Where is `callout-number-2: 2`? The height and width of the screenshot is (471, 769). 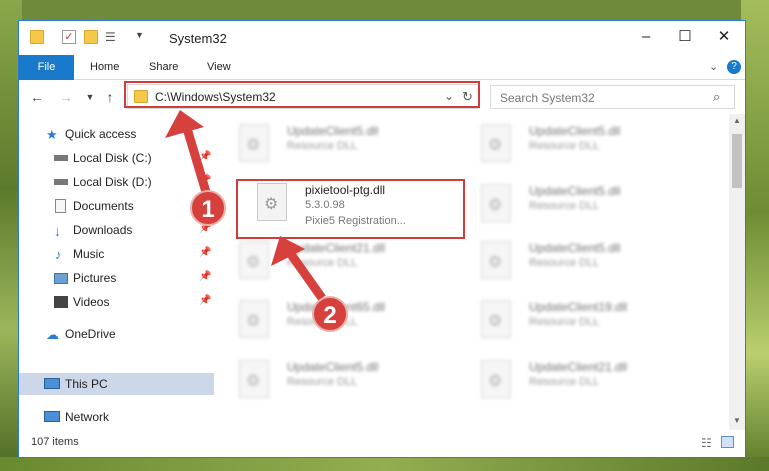 callout-number-2: 2 is located at coordinates (330, 314).